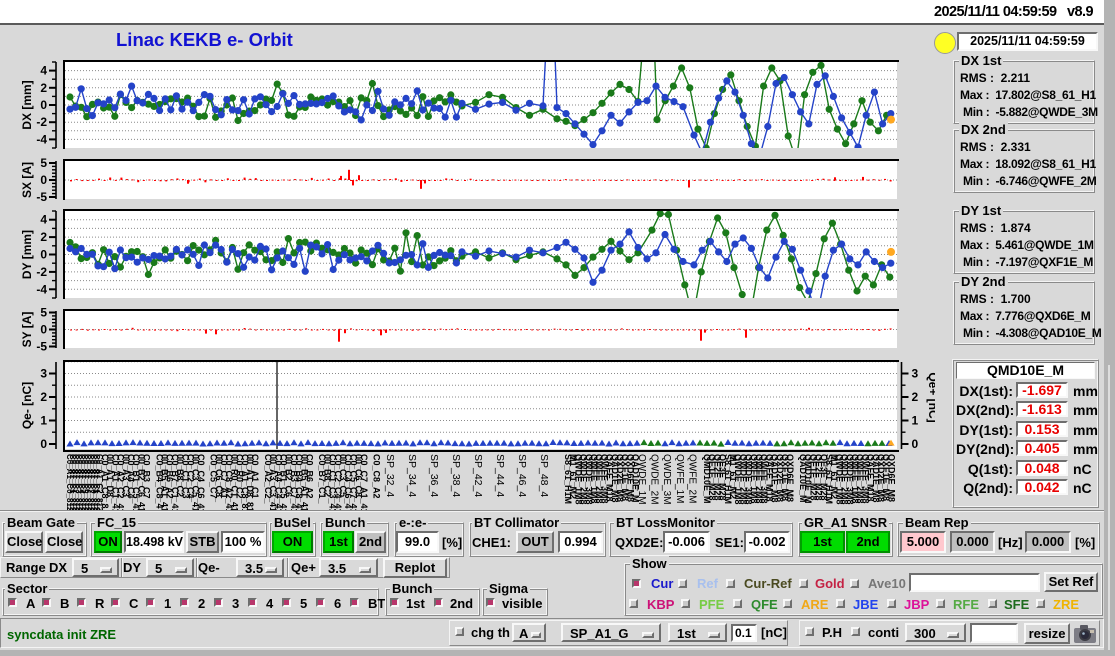 The width and height of the screenshot is (1115, 656). I want to click on svg-text: SP_42_4, so click(478, 475).